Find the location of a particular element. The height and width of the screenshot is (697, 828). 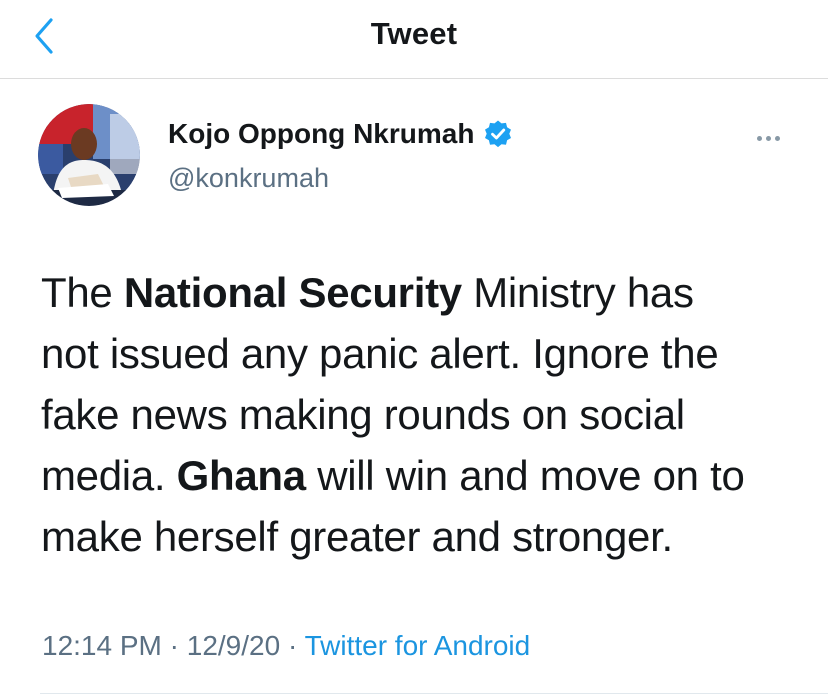

tweet-line-4: media. Ghana will win and move on to is located at coordinates (393, 475).